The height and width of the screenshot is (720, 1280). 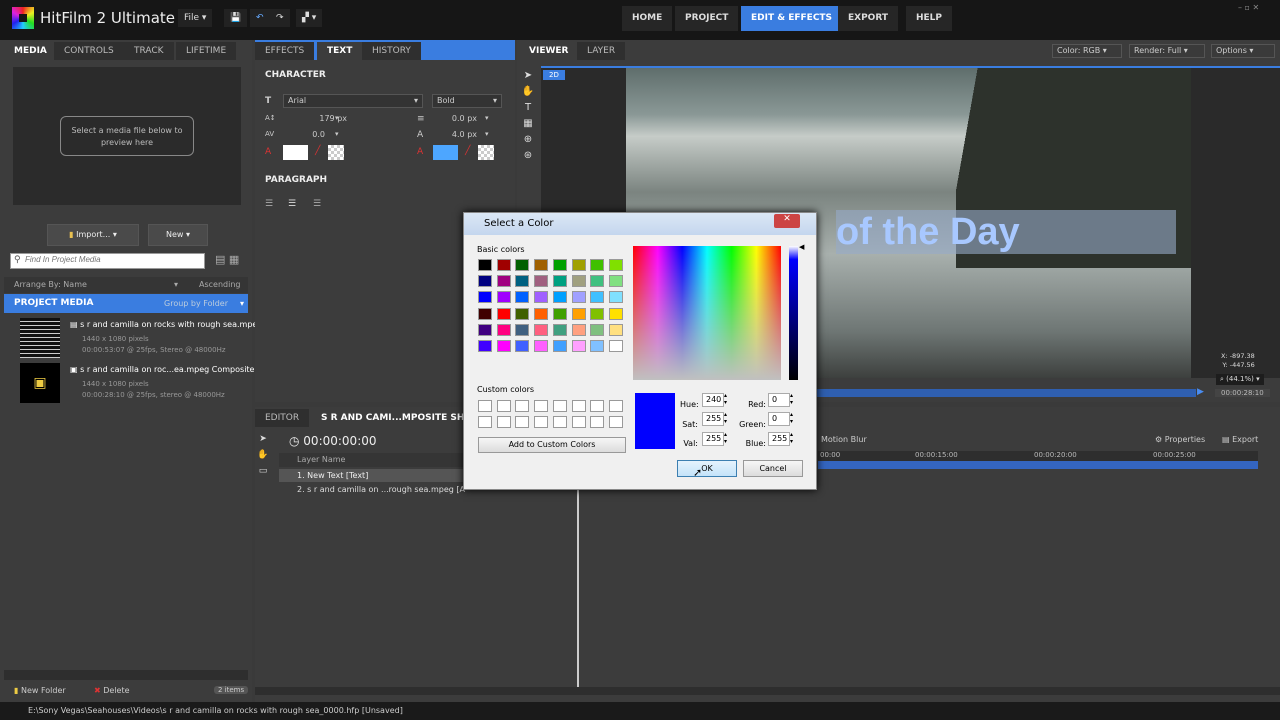 I want to click on dialog-title-bar: Select a Color, so click(x=640, y=224).